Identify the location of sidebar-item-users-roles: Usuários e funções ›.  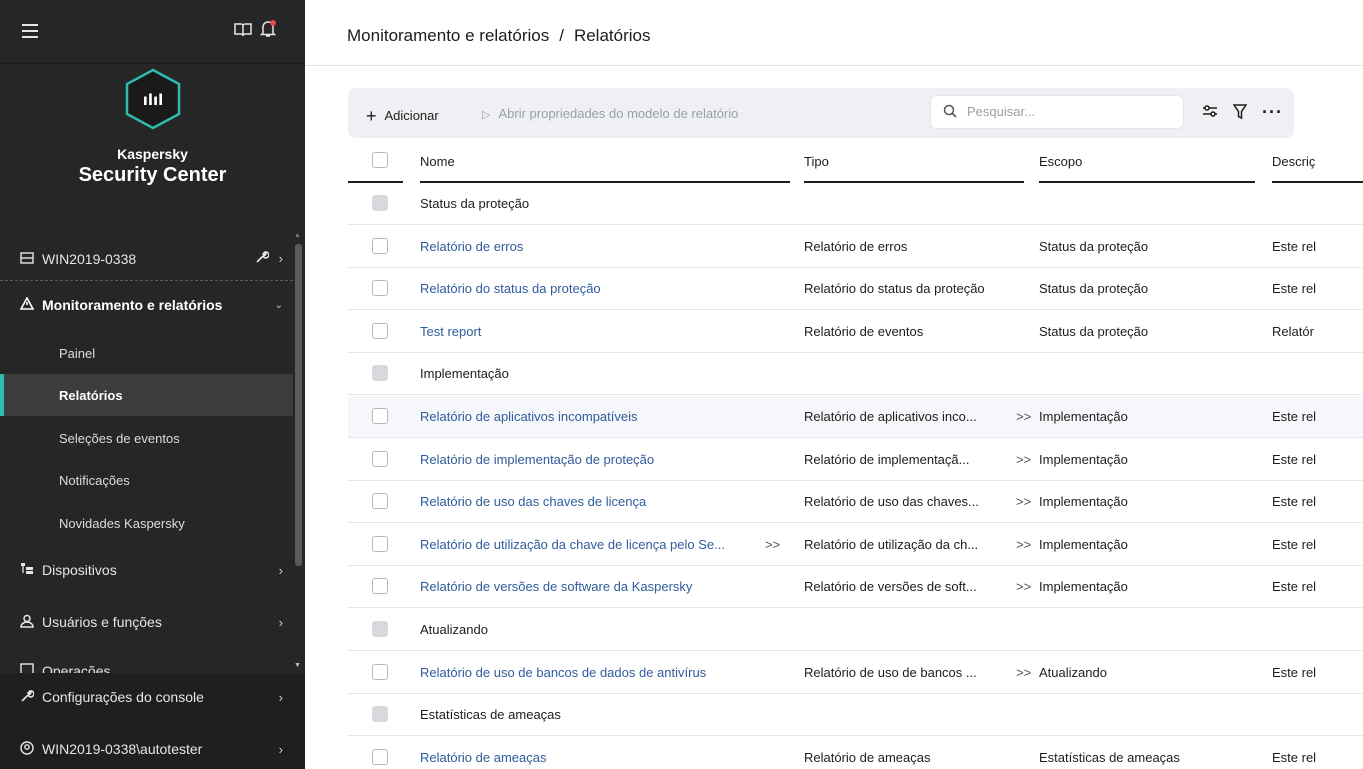
(146, 622).